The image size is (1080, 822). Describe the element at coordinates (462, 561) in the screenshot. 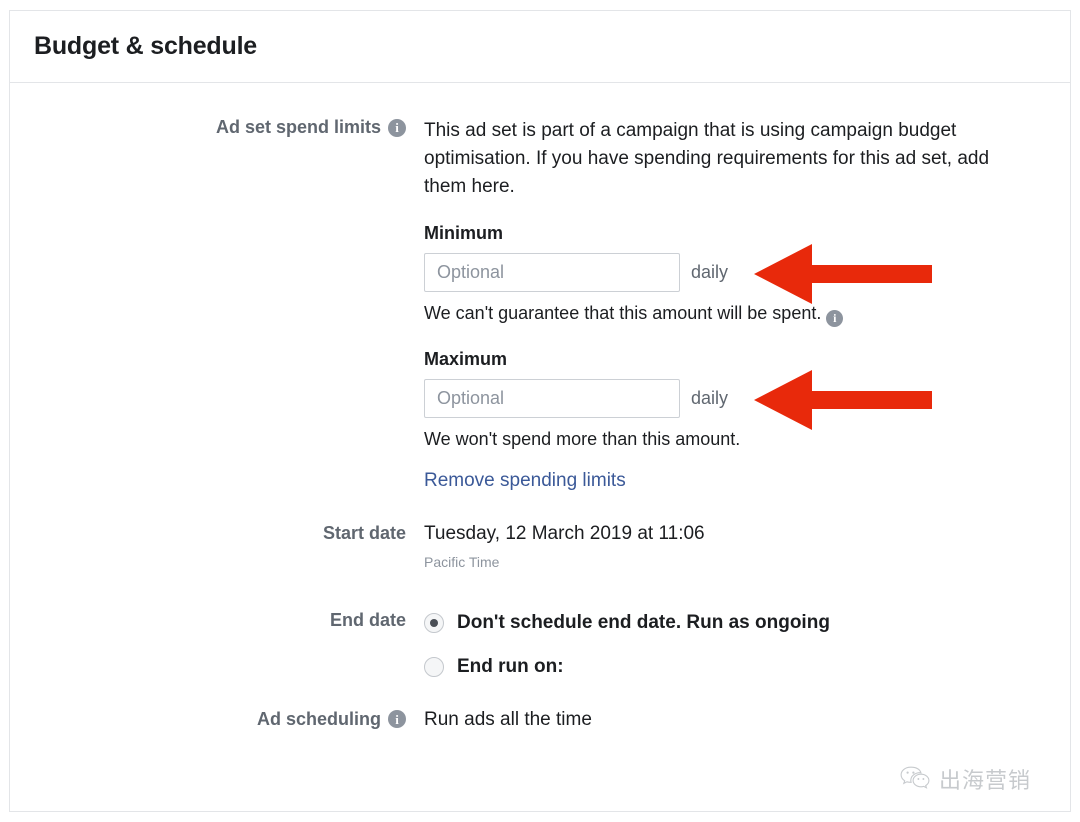

I see `start-date-timezone: Pacific Time` at that location.